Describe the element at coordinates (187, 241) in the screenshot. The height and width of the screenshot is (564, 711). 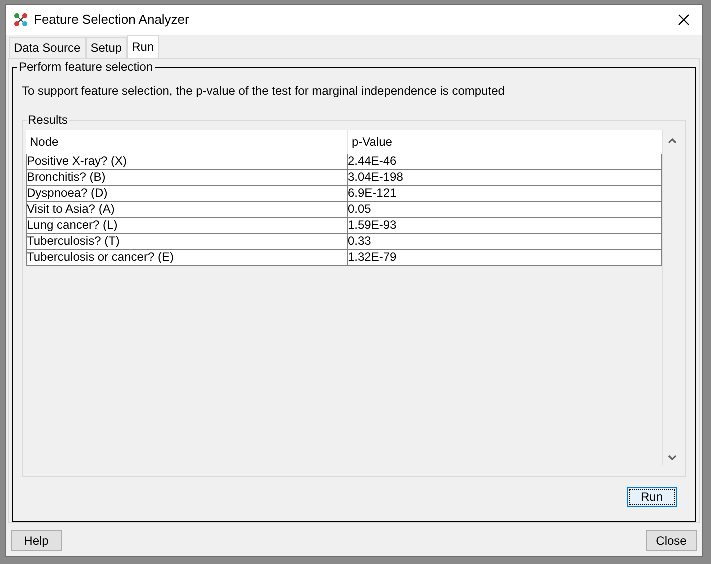
I see `table-cell: Tuberculosis? (T)` at that location.